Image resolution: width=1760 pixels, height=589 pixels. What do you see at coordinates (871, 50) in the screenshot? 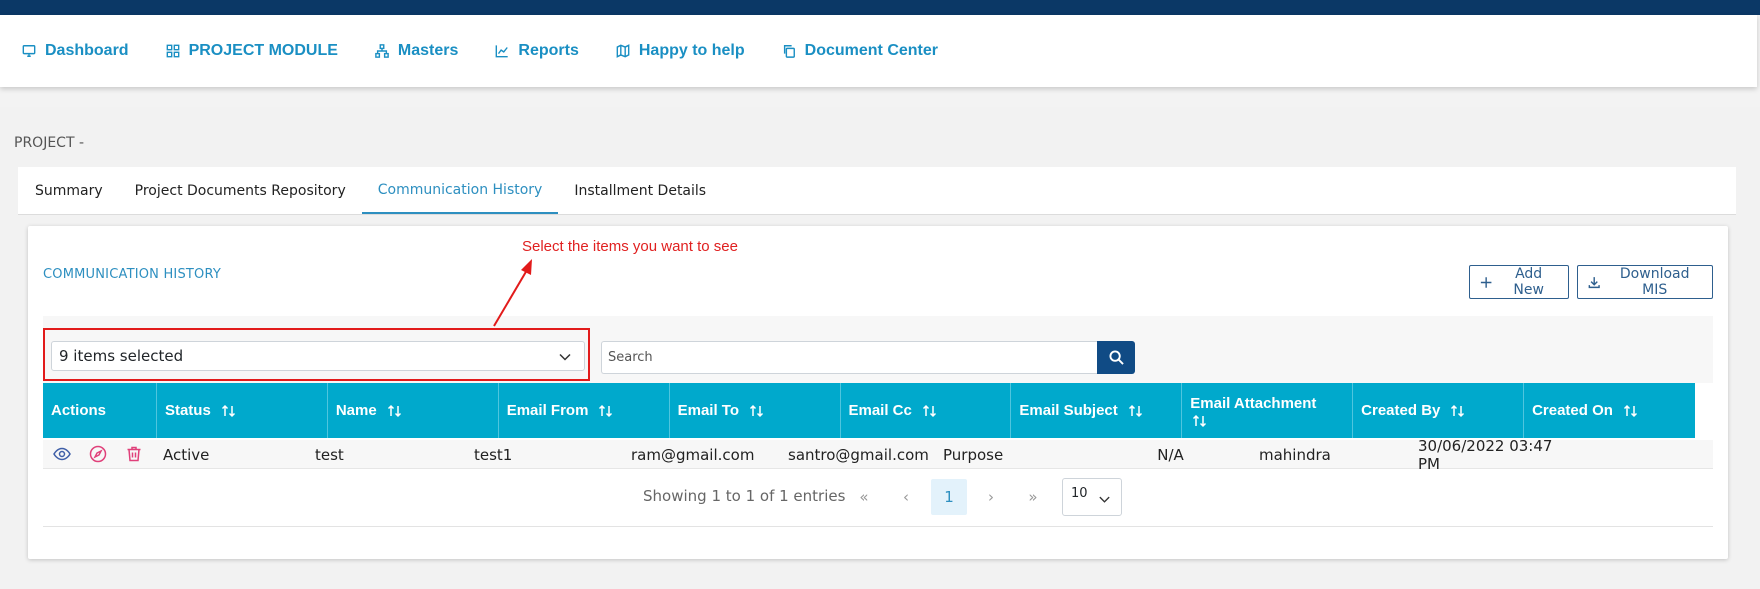
I see `nav-item-label: Document Center` at bounding box center [871, 50].